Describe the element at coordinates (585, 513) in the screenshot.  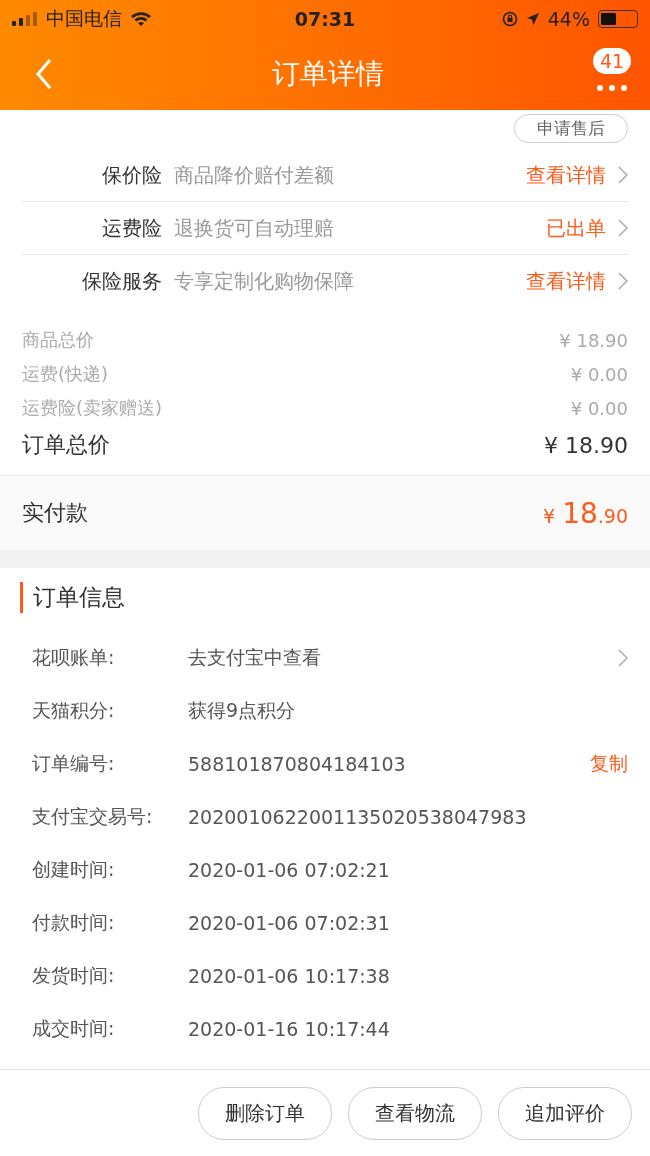
I see `paid-amount: ¥ 18.90` at that location.